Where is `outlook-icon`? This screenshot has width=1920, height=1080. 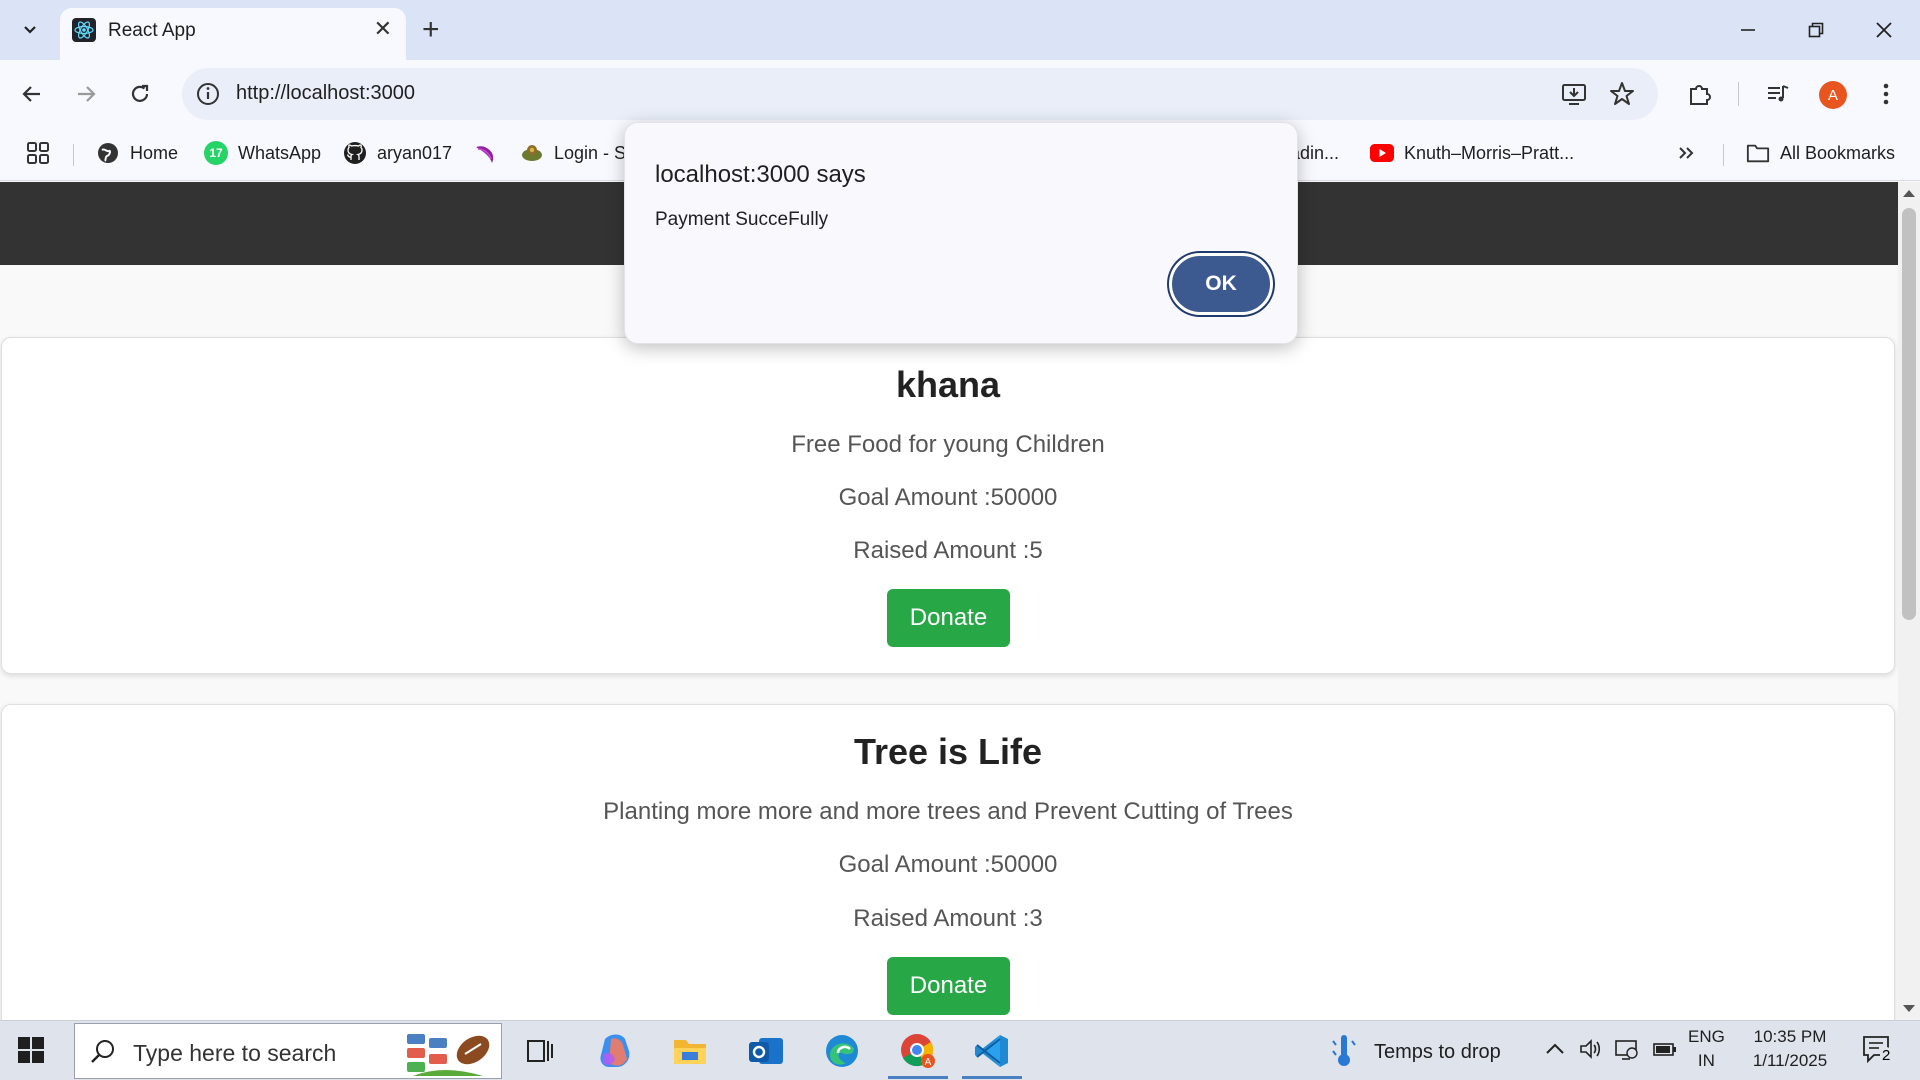 outlook-icon is located at coordinates (766, 1051).